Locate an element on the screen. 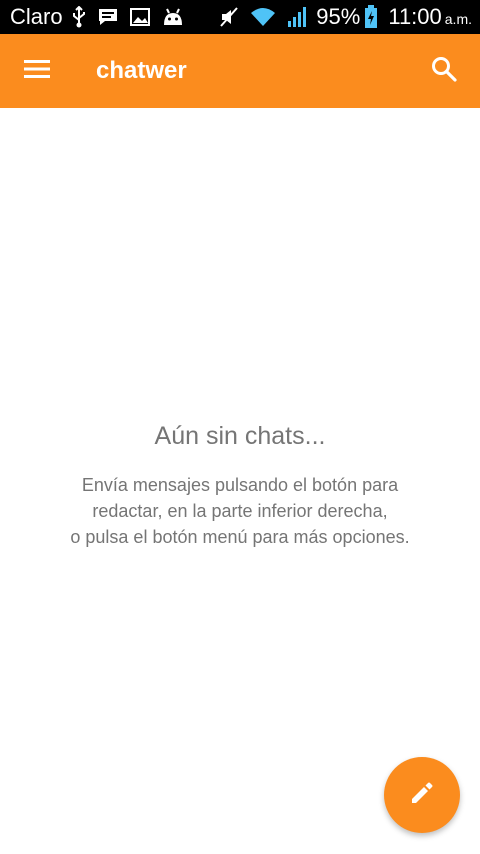  wifi-icon is located at coordinates (263, 17).